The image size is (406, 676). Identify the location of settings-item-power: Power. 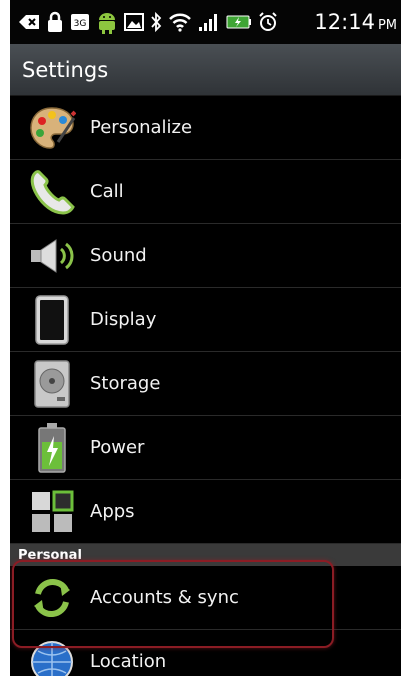
(205, 448).